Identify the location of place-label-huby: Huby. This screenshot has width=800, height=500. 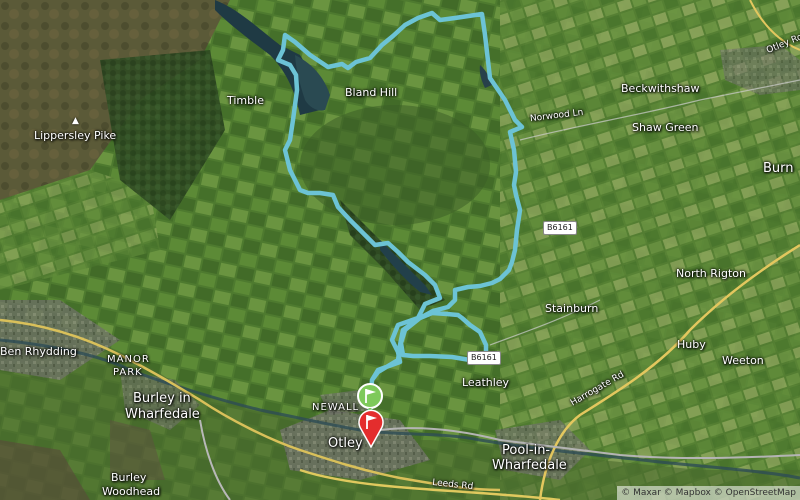
(691, 344).